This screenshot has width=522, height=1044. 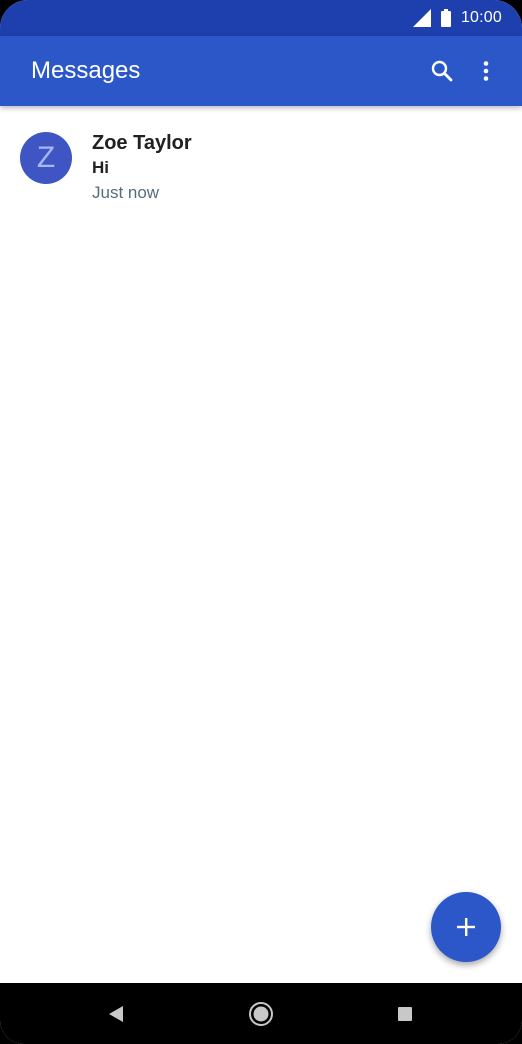 What do you see at coordinates (86, 70) in the screenshot?
I see `page-title: Messages` at bounding box center [86, 70].